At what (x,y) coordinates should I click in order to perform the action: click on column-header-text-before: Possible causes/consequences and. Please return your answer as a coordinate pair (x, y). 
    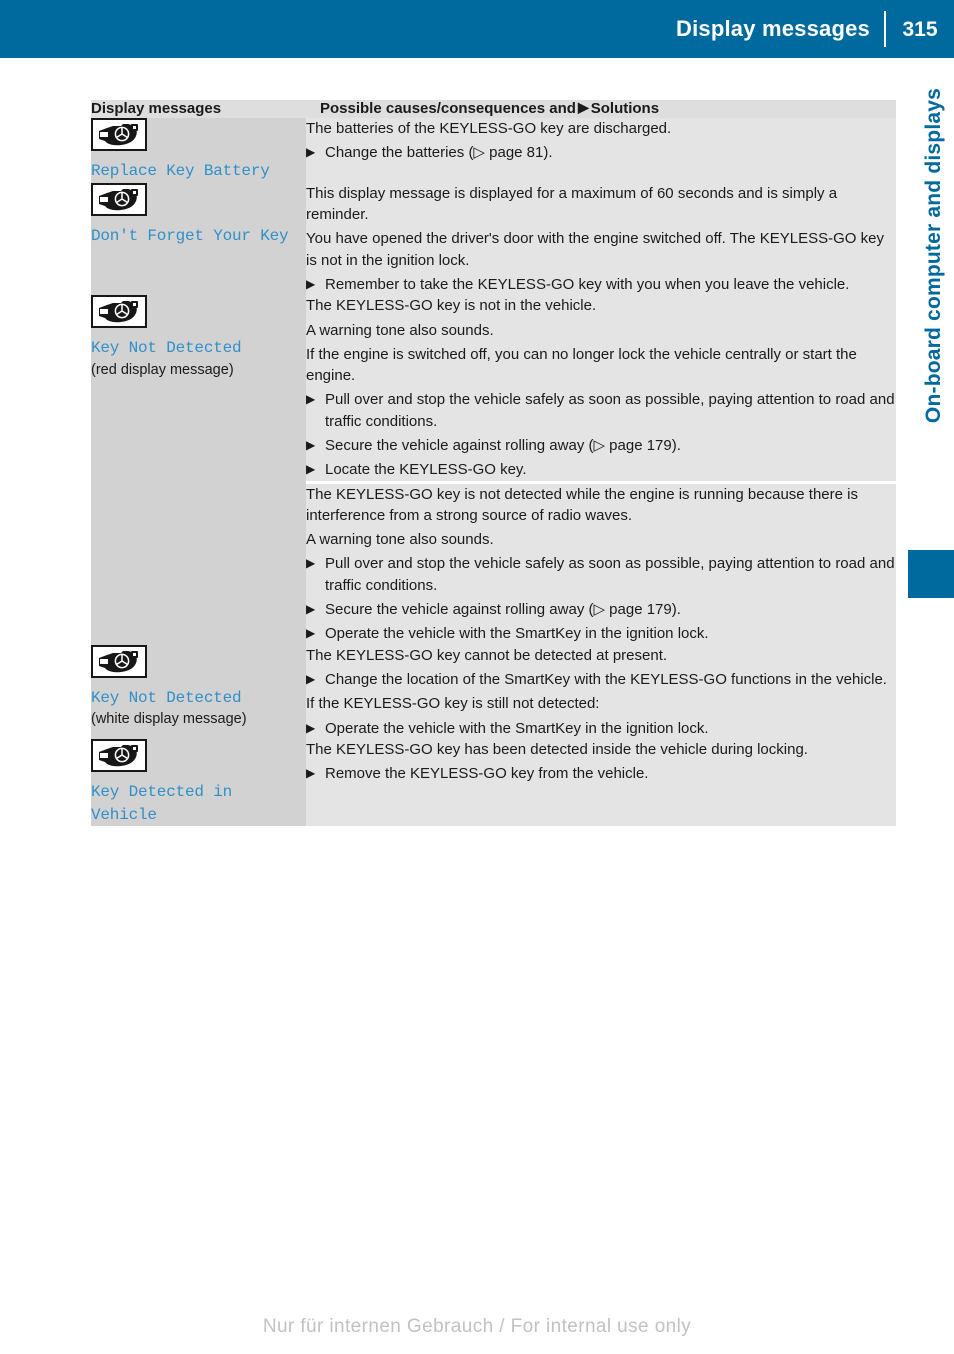
    Looking at the image, I should click on (448, 108).